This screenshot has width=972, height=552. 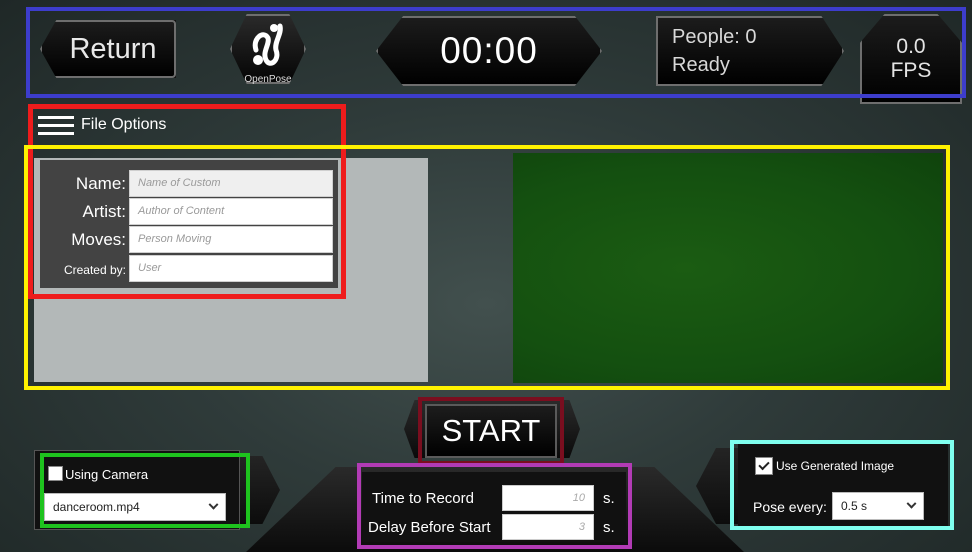 What do you see at coordinates (609, 527) in the screenshot?
I see `delay-unit: s.` at bounding box center [609, 527].